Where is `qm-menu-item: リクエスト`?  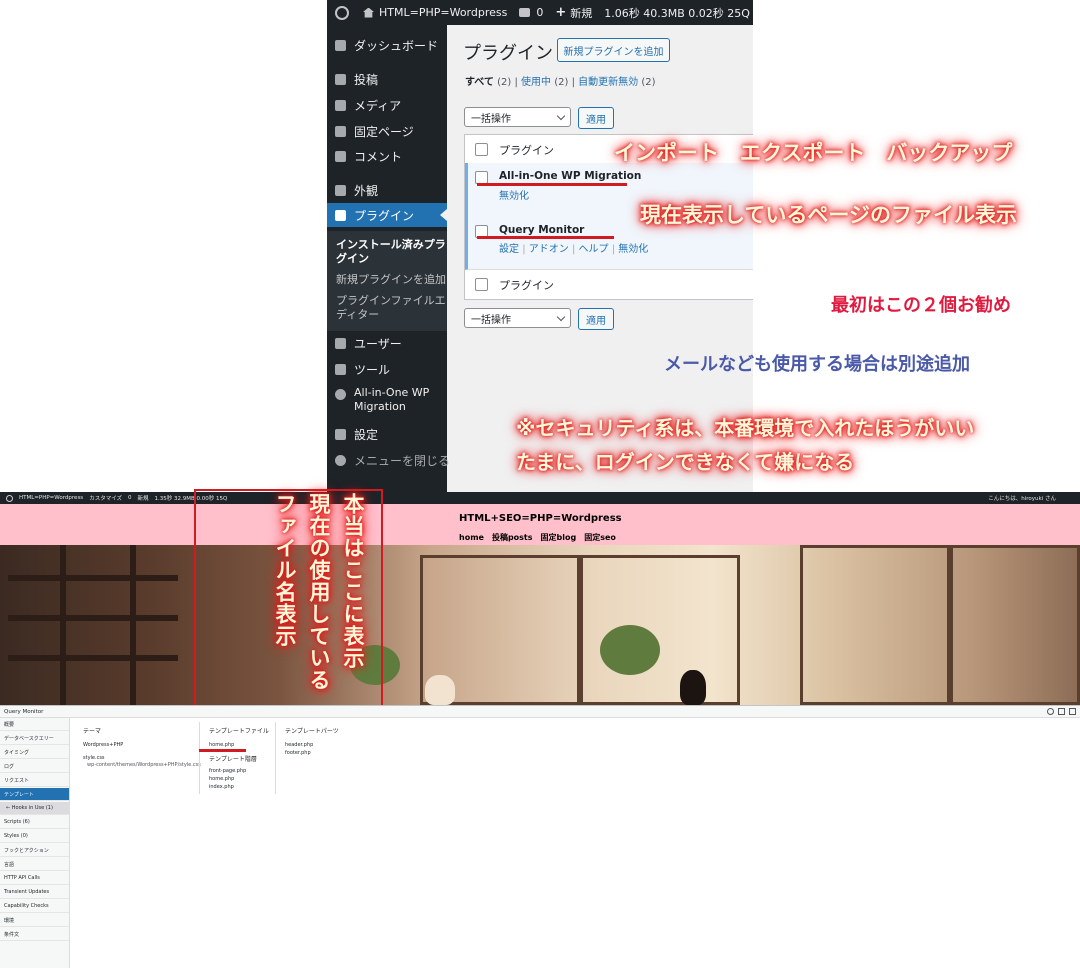 qm-menu-item: リクエスト is located at coordinates (34, 780).